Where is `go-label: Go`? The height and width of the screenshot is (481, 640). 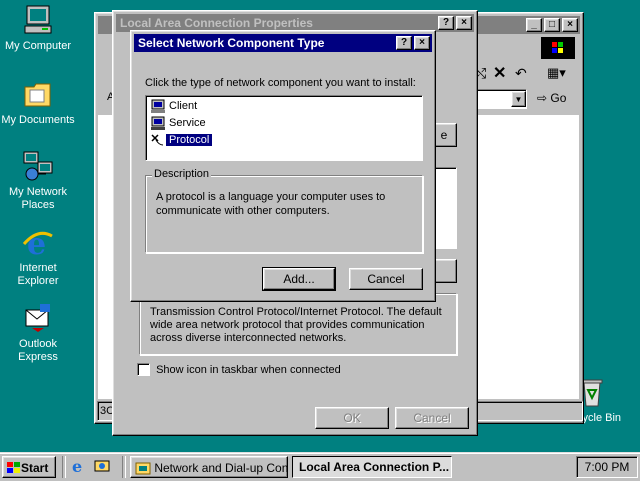
go-label: Go is located at coordinates (558, 98).